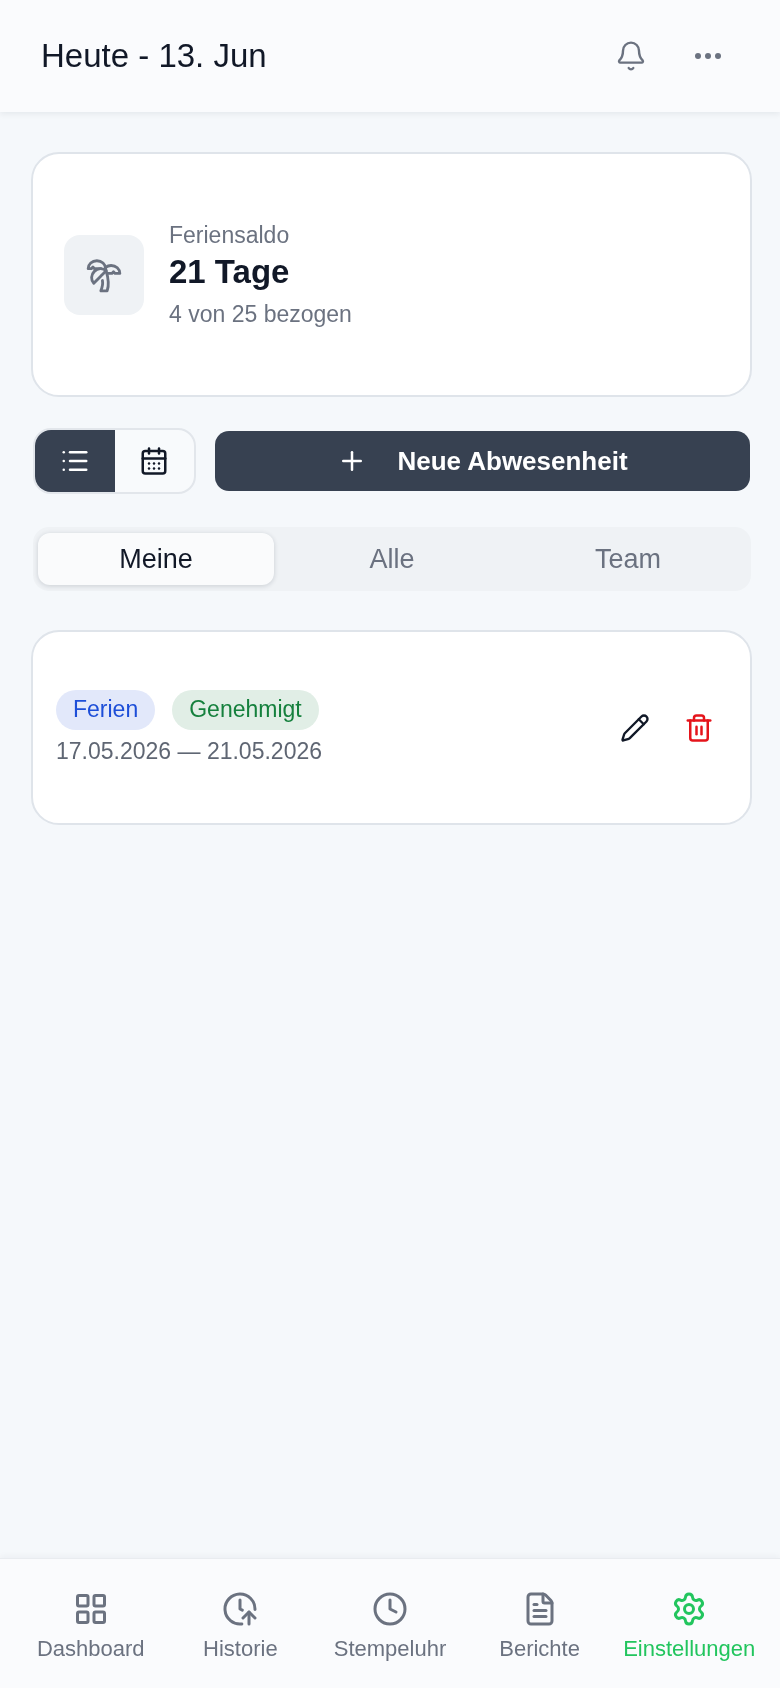 This screenshot has width=780, height=1688. What do you see at coordinates (260, 314) in the screenshot?
I see `balance-detail: 4 von 25 bezogen` at bounding box center [260, 314].